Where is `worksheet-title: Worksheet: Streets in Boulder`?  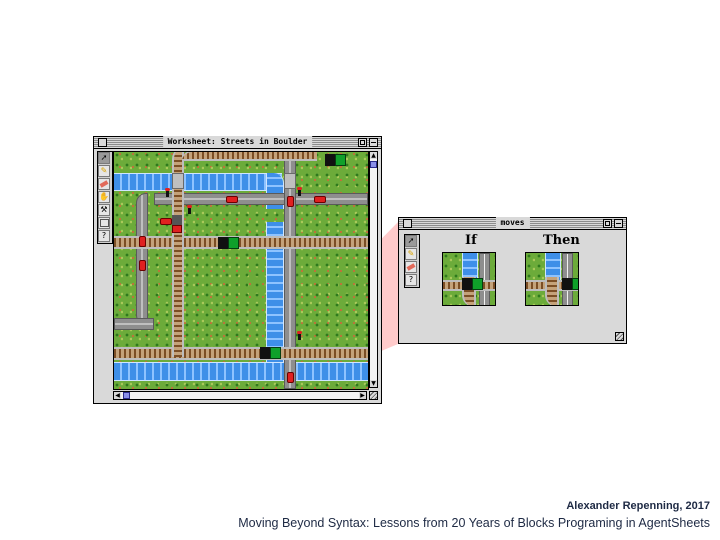
worksheet-title: Worksheet: Streets in Boulder is located at coordinates (237, 142).